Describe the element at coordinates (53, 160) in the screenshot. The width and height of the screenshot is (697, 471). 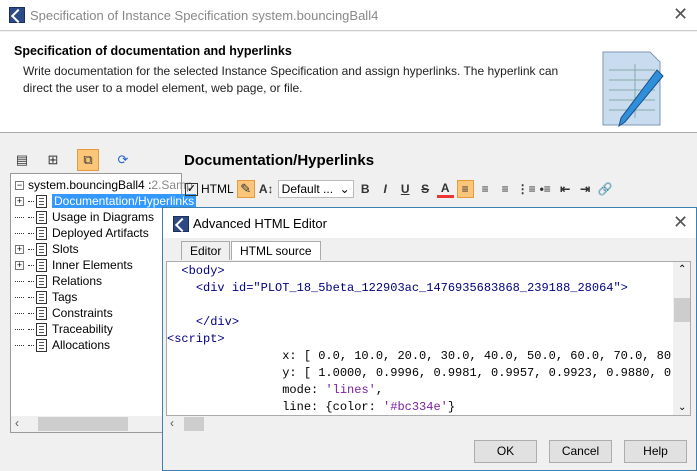
I see `tree-icon: ⊞` at that location.